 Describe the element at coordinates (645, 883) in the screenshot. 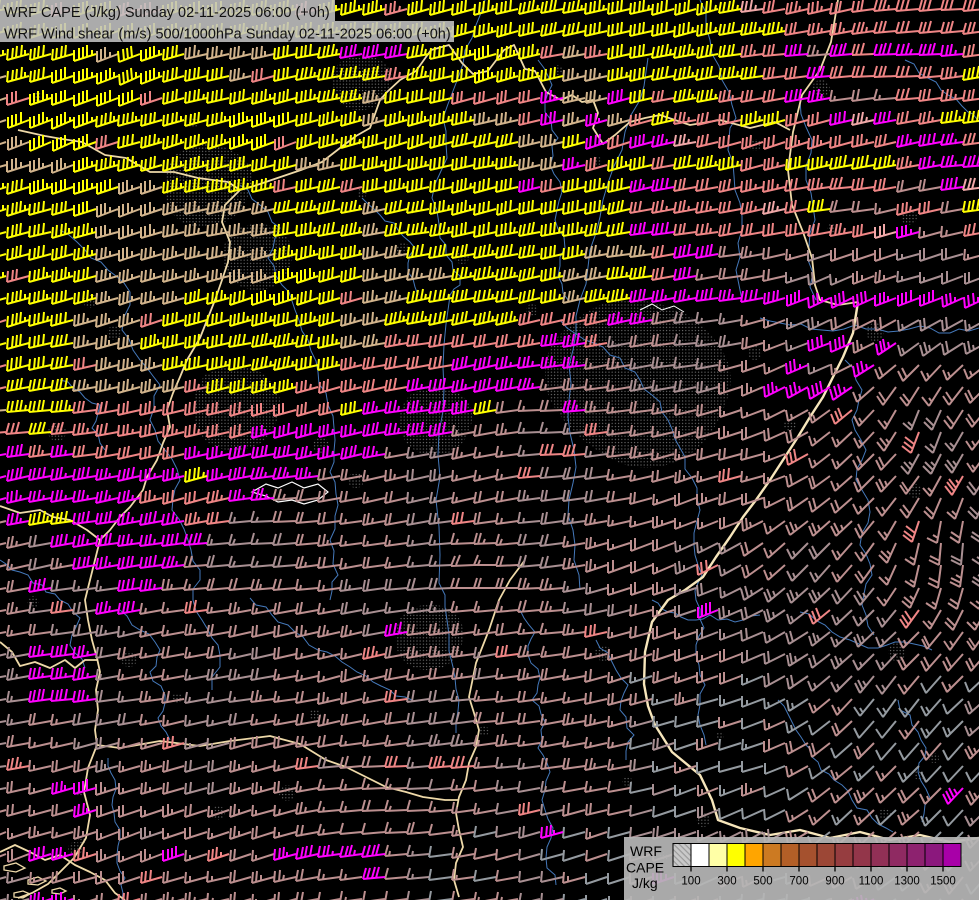

I see `svg-text: J/kg` at that location.